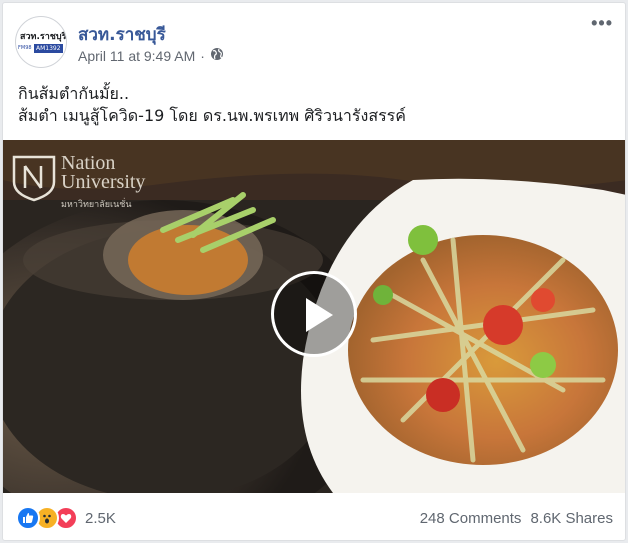 The width and height of the screenshot is (628, 543). I want to click on avatar-badge-small: FM98, so click(25, 48).